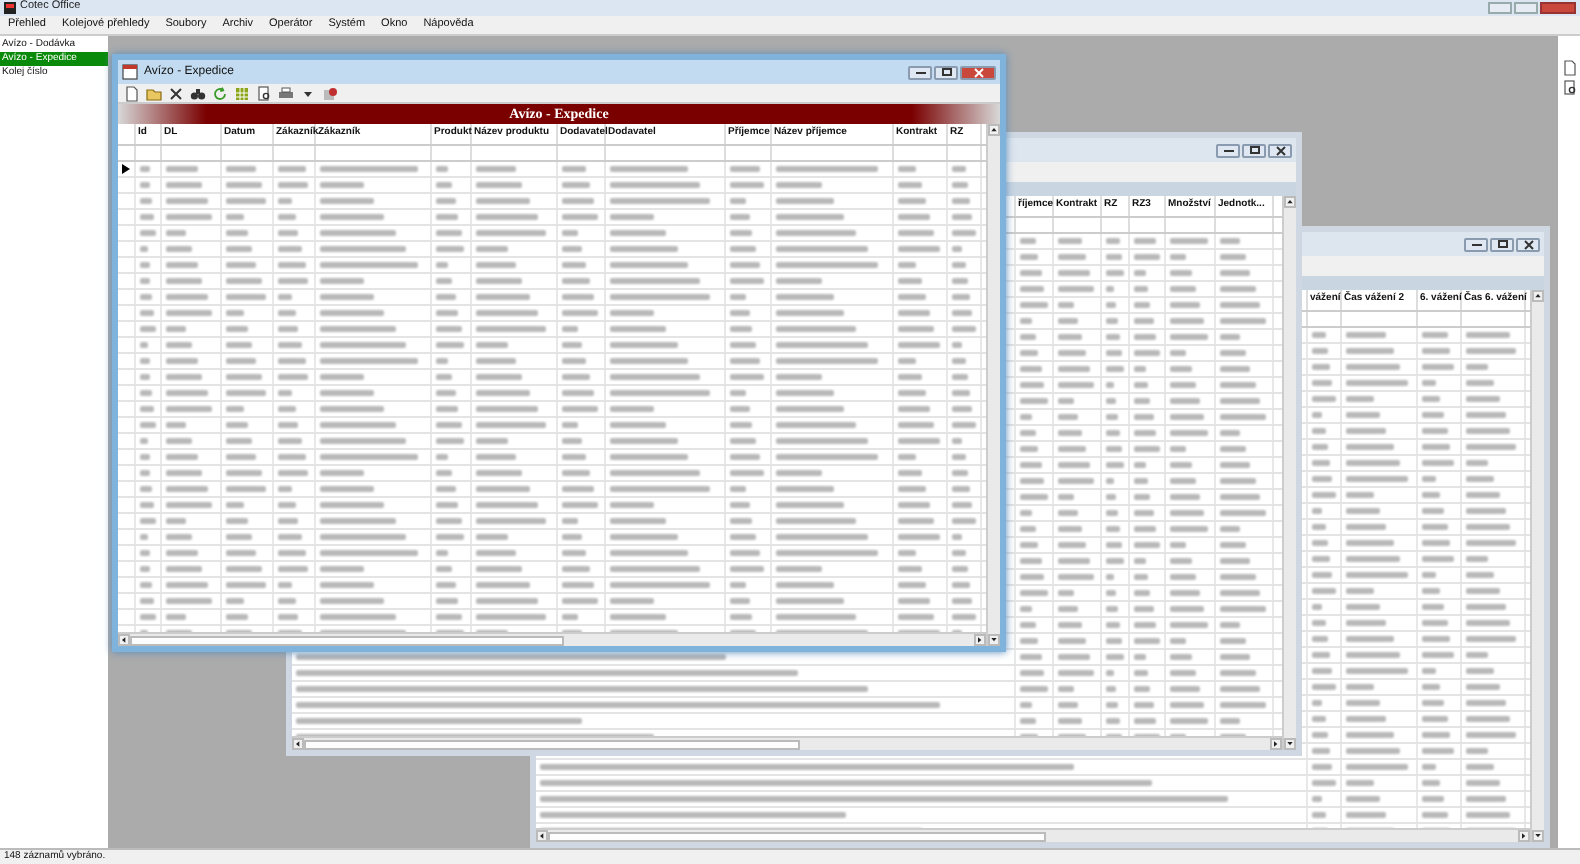  Describe the element at coordinates (10, 8) in the screenshot. I see `app-logo-icon` at that location.